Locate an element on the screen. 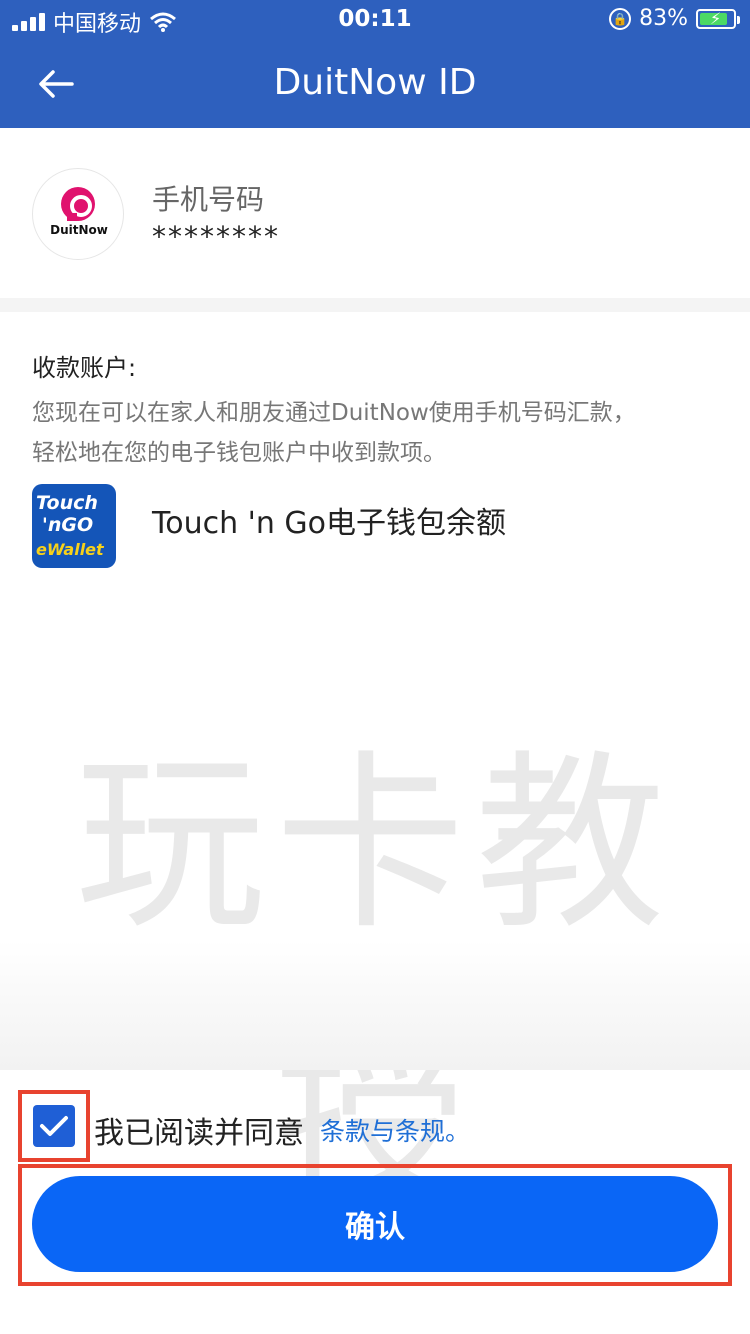 This screenshot has height=1334, width=750. agreement-checkbox-highlight is located at coordinates (54, 1126).